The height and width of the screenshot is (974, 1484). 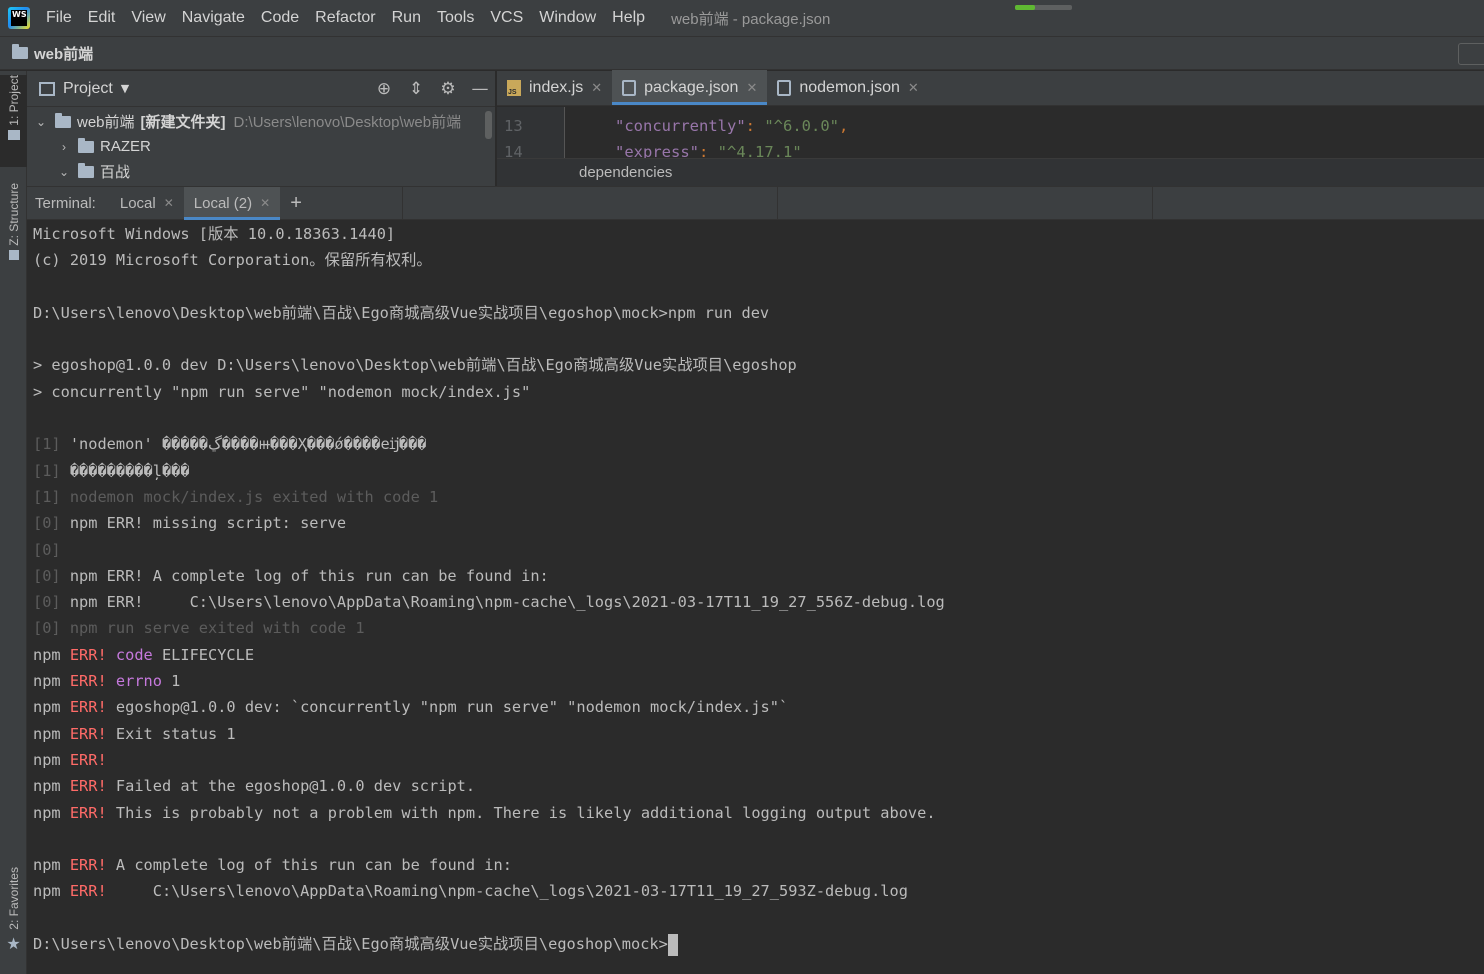 What do you see at coordinates (125, 88) in the screenshot?
I see `chevron-down-icon: ▼` at bounding box center [125, 88].